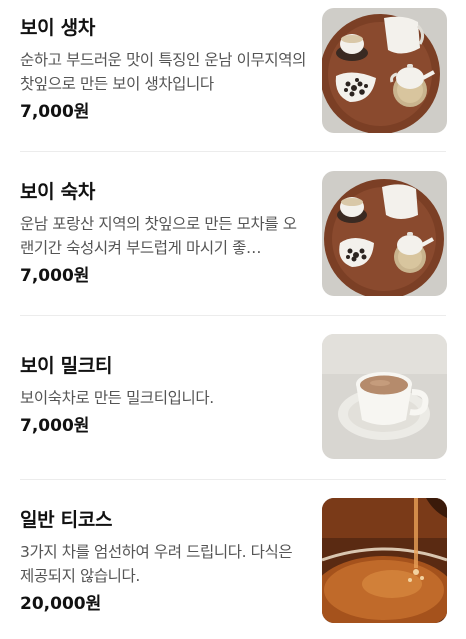 The image size is (466, 639). Describe the element at coordinates (58, 192) in the screenshot. I see `menu-item-name: 보이 숙차` at that location.